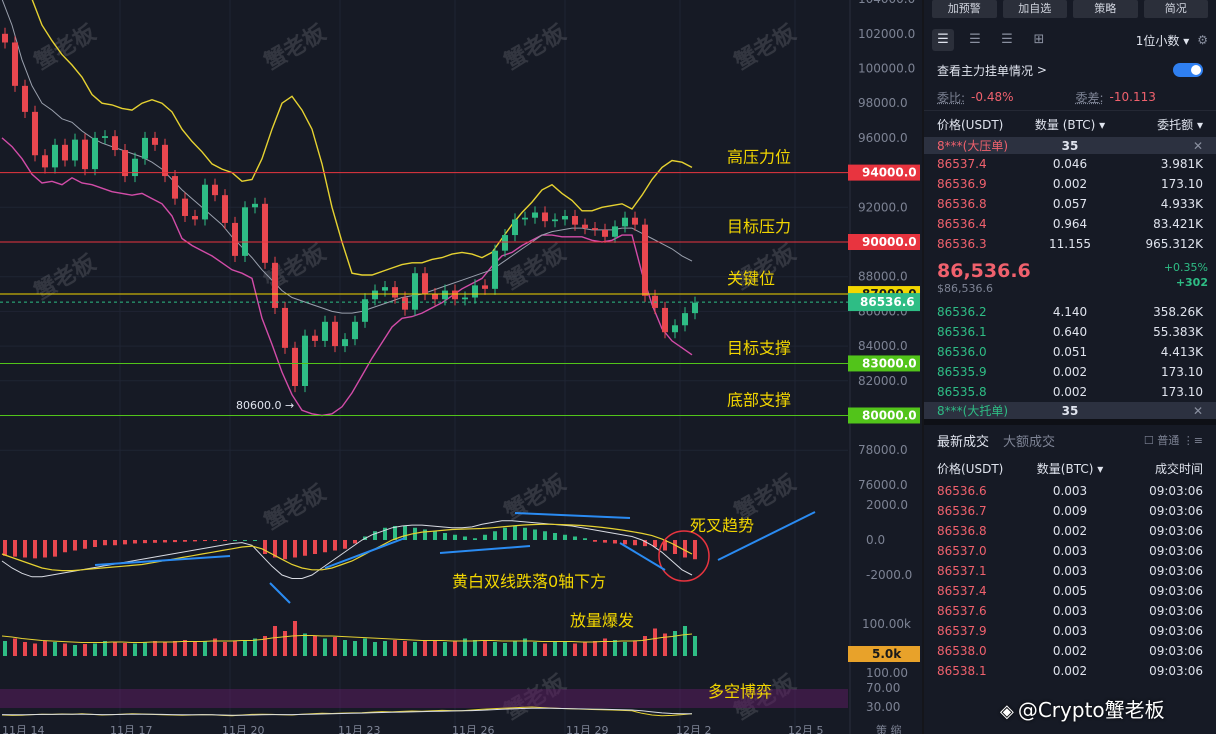  Describe the element at coordinates (1070, 611) in the screenshot. I see `trade-row: 86537.6 0.003 09:03:06` at that location.